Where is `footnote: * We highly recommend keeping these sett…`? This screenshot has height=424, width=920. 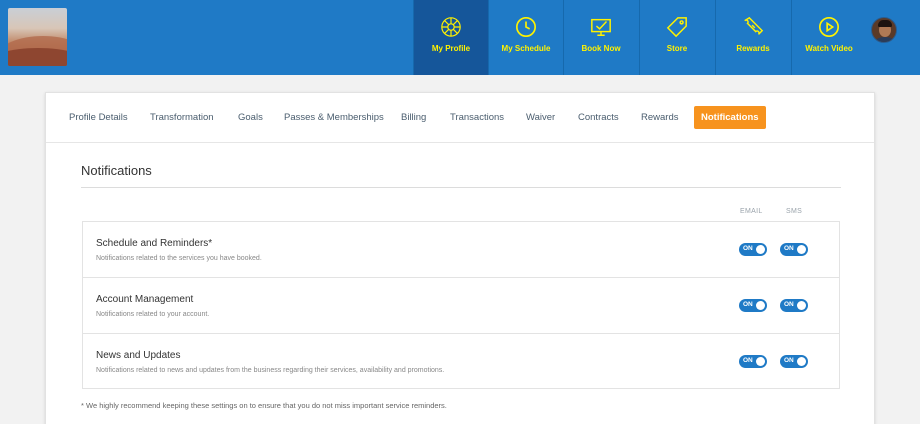 footnote: * We highly recommend keeping these sett… is located at coordinates (264, 405).